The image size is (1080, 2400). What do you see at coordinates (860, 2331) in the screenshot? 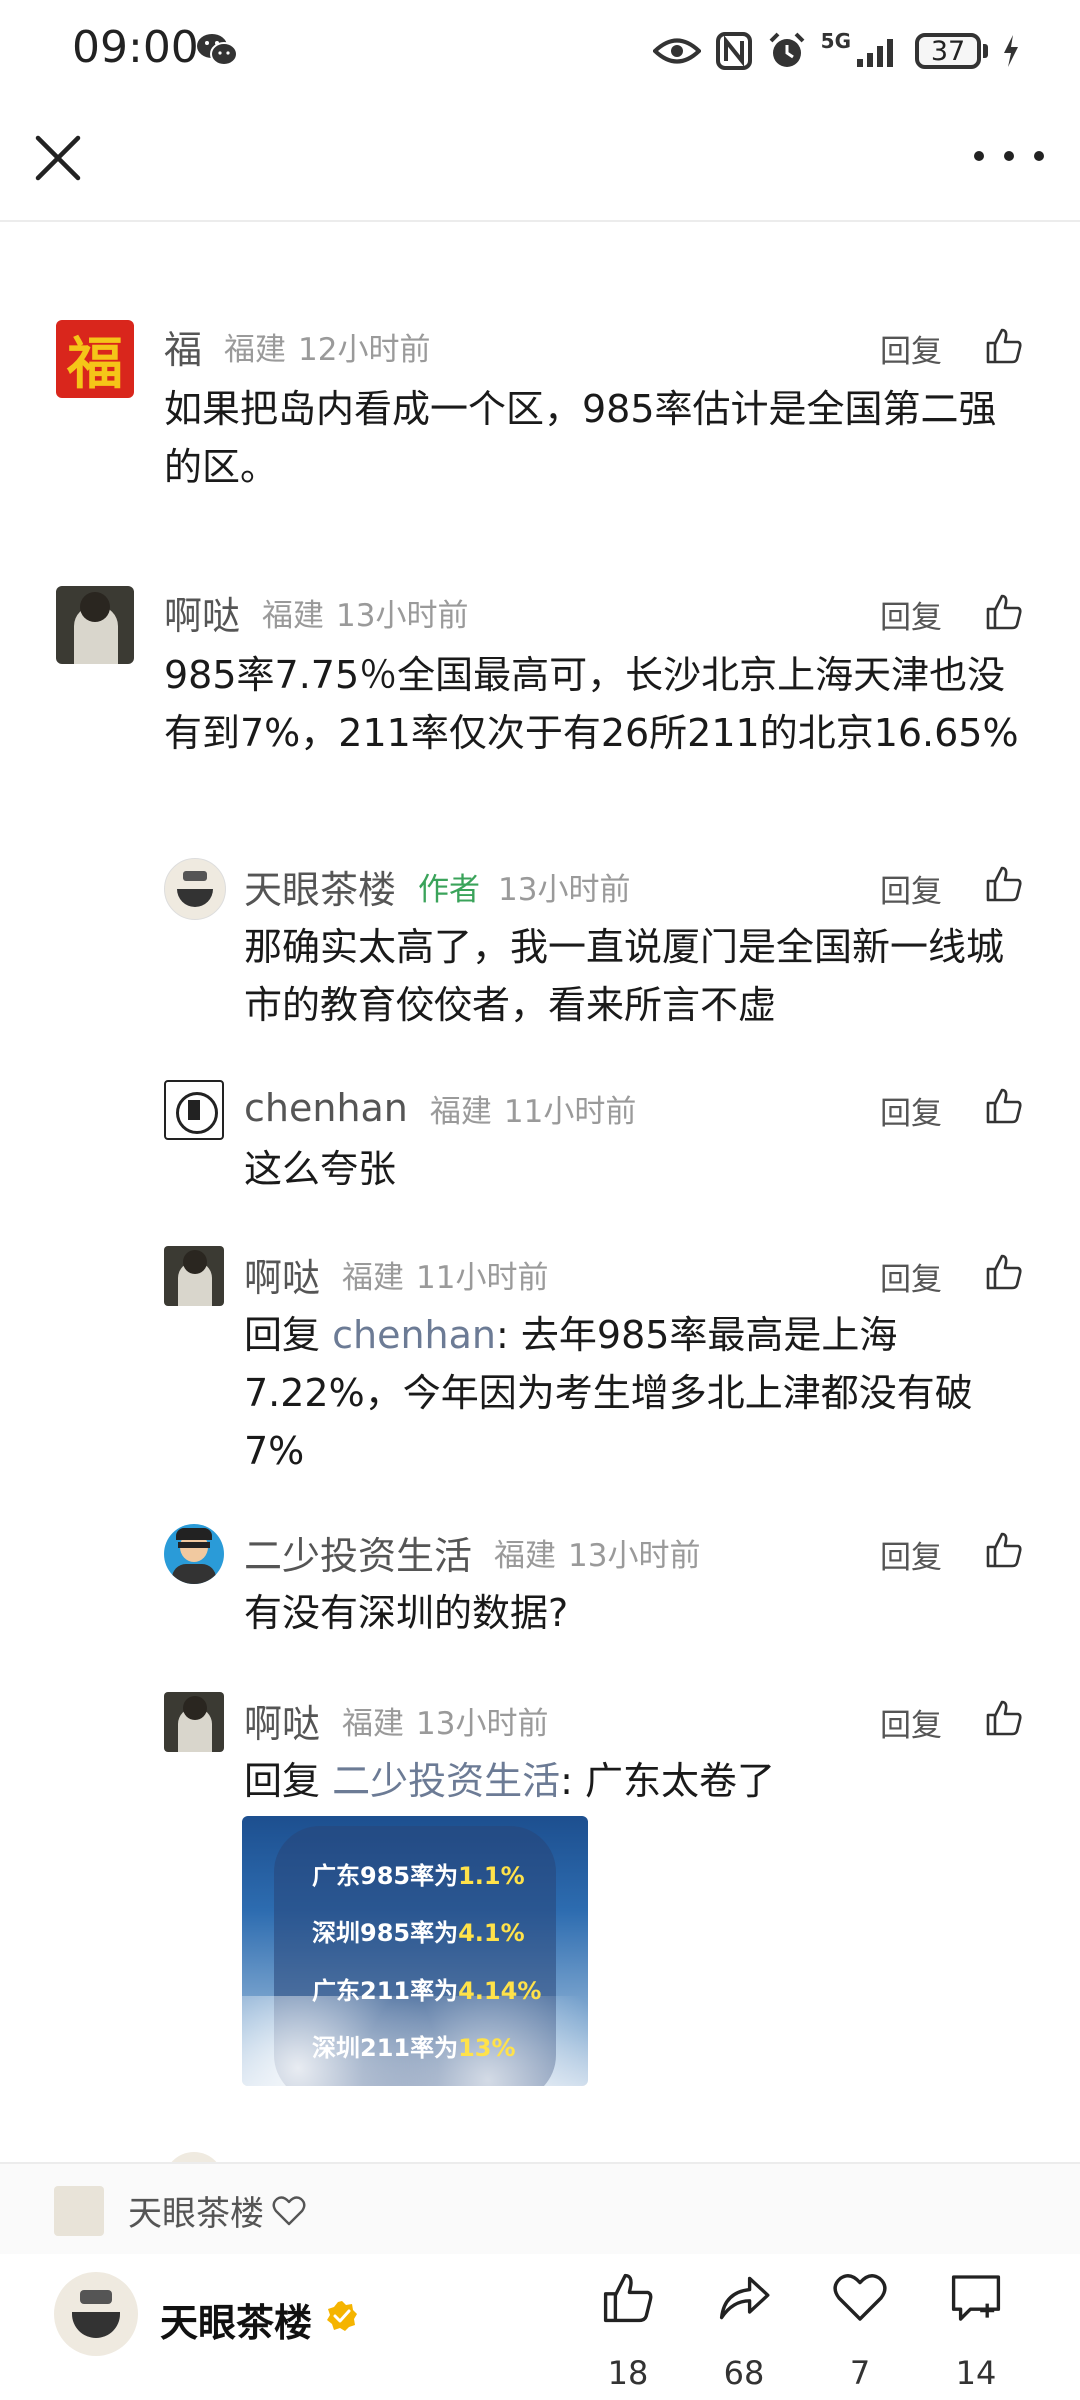
I see `favorite-action: 7` at bounding box center [860, 2331].